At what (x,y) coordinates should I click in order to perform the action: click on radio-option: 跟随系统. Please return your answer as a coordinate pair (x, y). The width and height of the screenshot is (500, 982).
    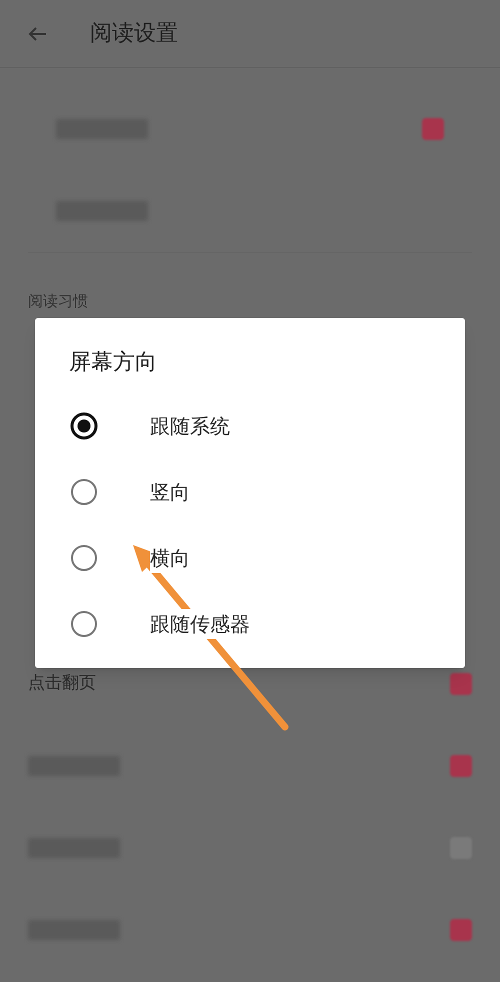
    Looking at the image, I should click on (250, 426).